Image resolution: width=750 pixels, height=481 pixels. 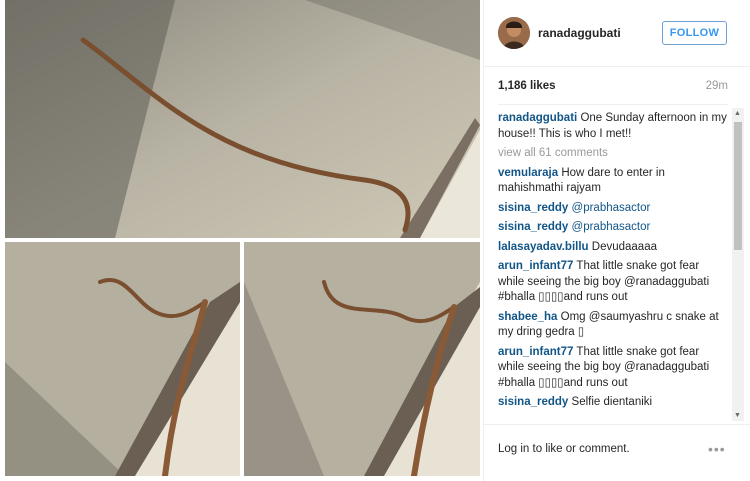 What do you see at coordinates (737, 113) in the screenshot?
I see `scroll-up-icon: ▲` at bounding box center [737, 113].